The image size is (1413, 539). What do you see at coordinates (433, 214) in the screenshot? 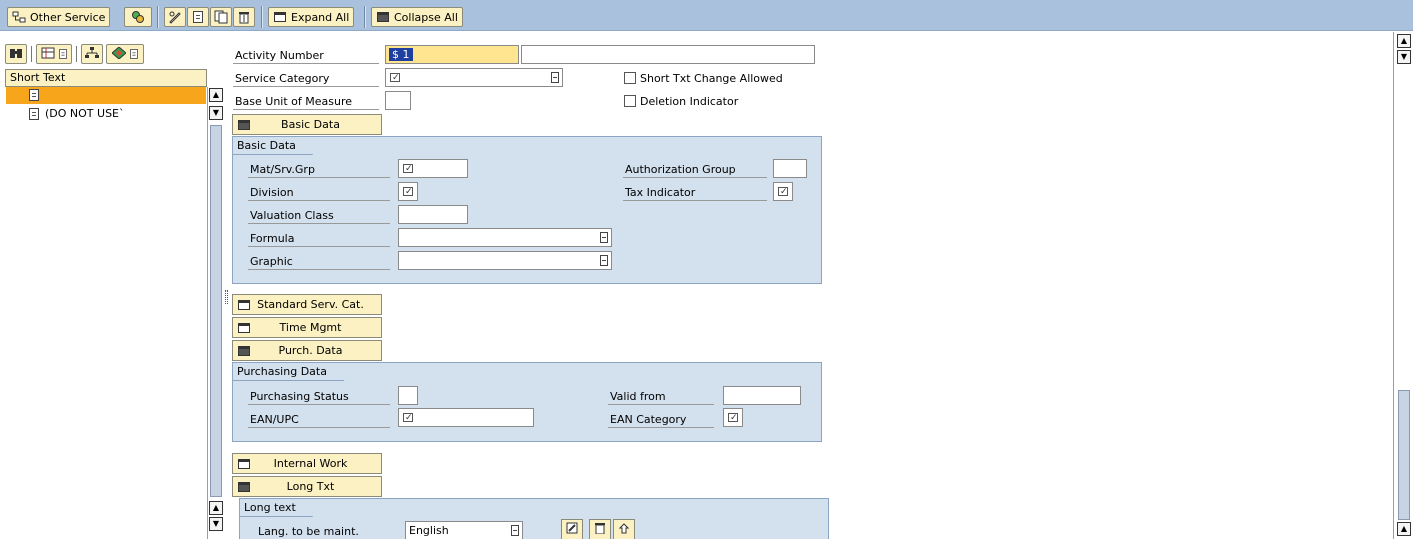
I see `valuation-class-field` at bounding box center [433, 214].